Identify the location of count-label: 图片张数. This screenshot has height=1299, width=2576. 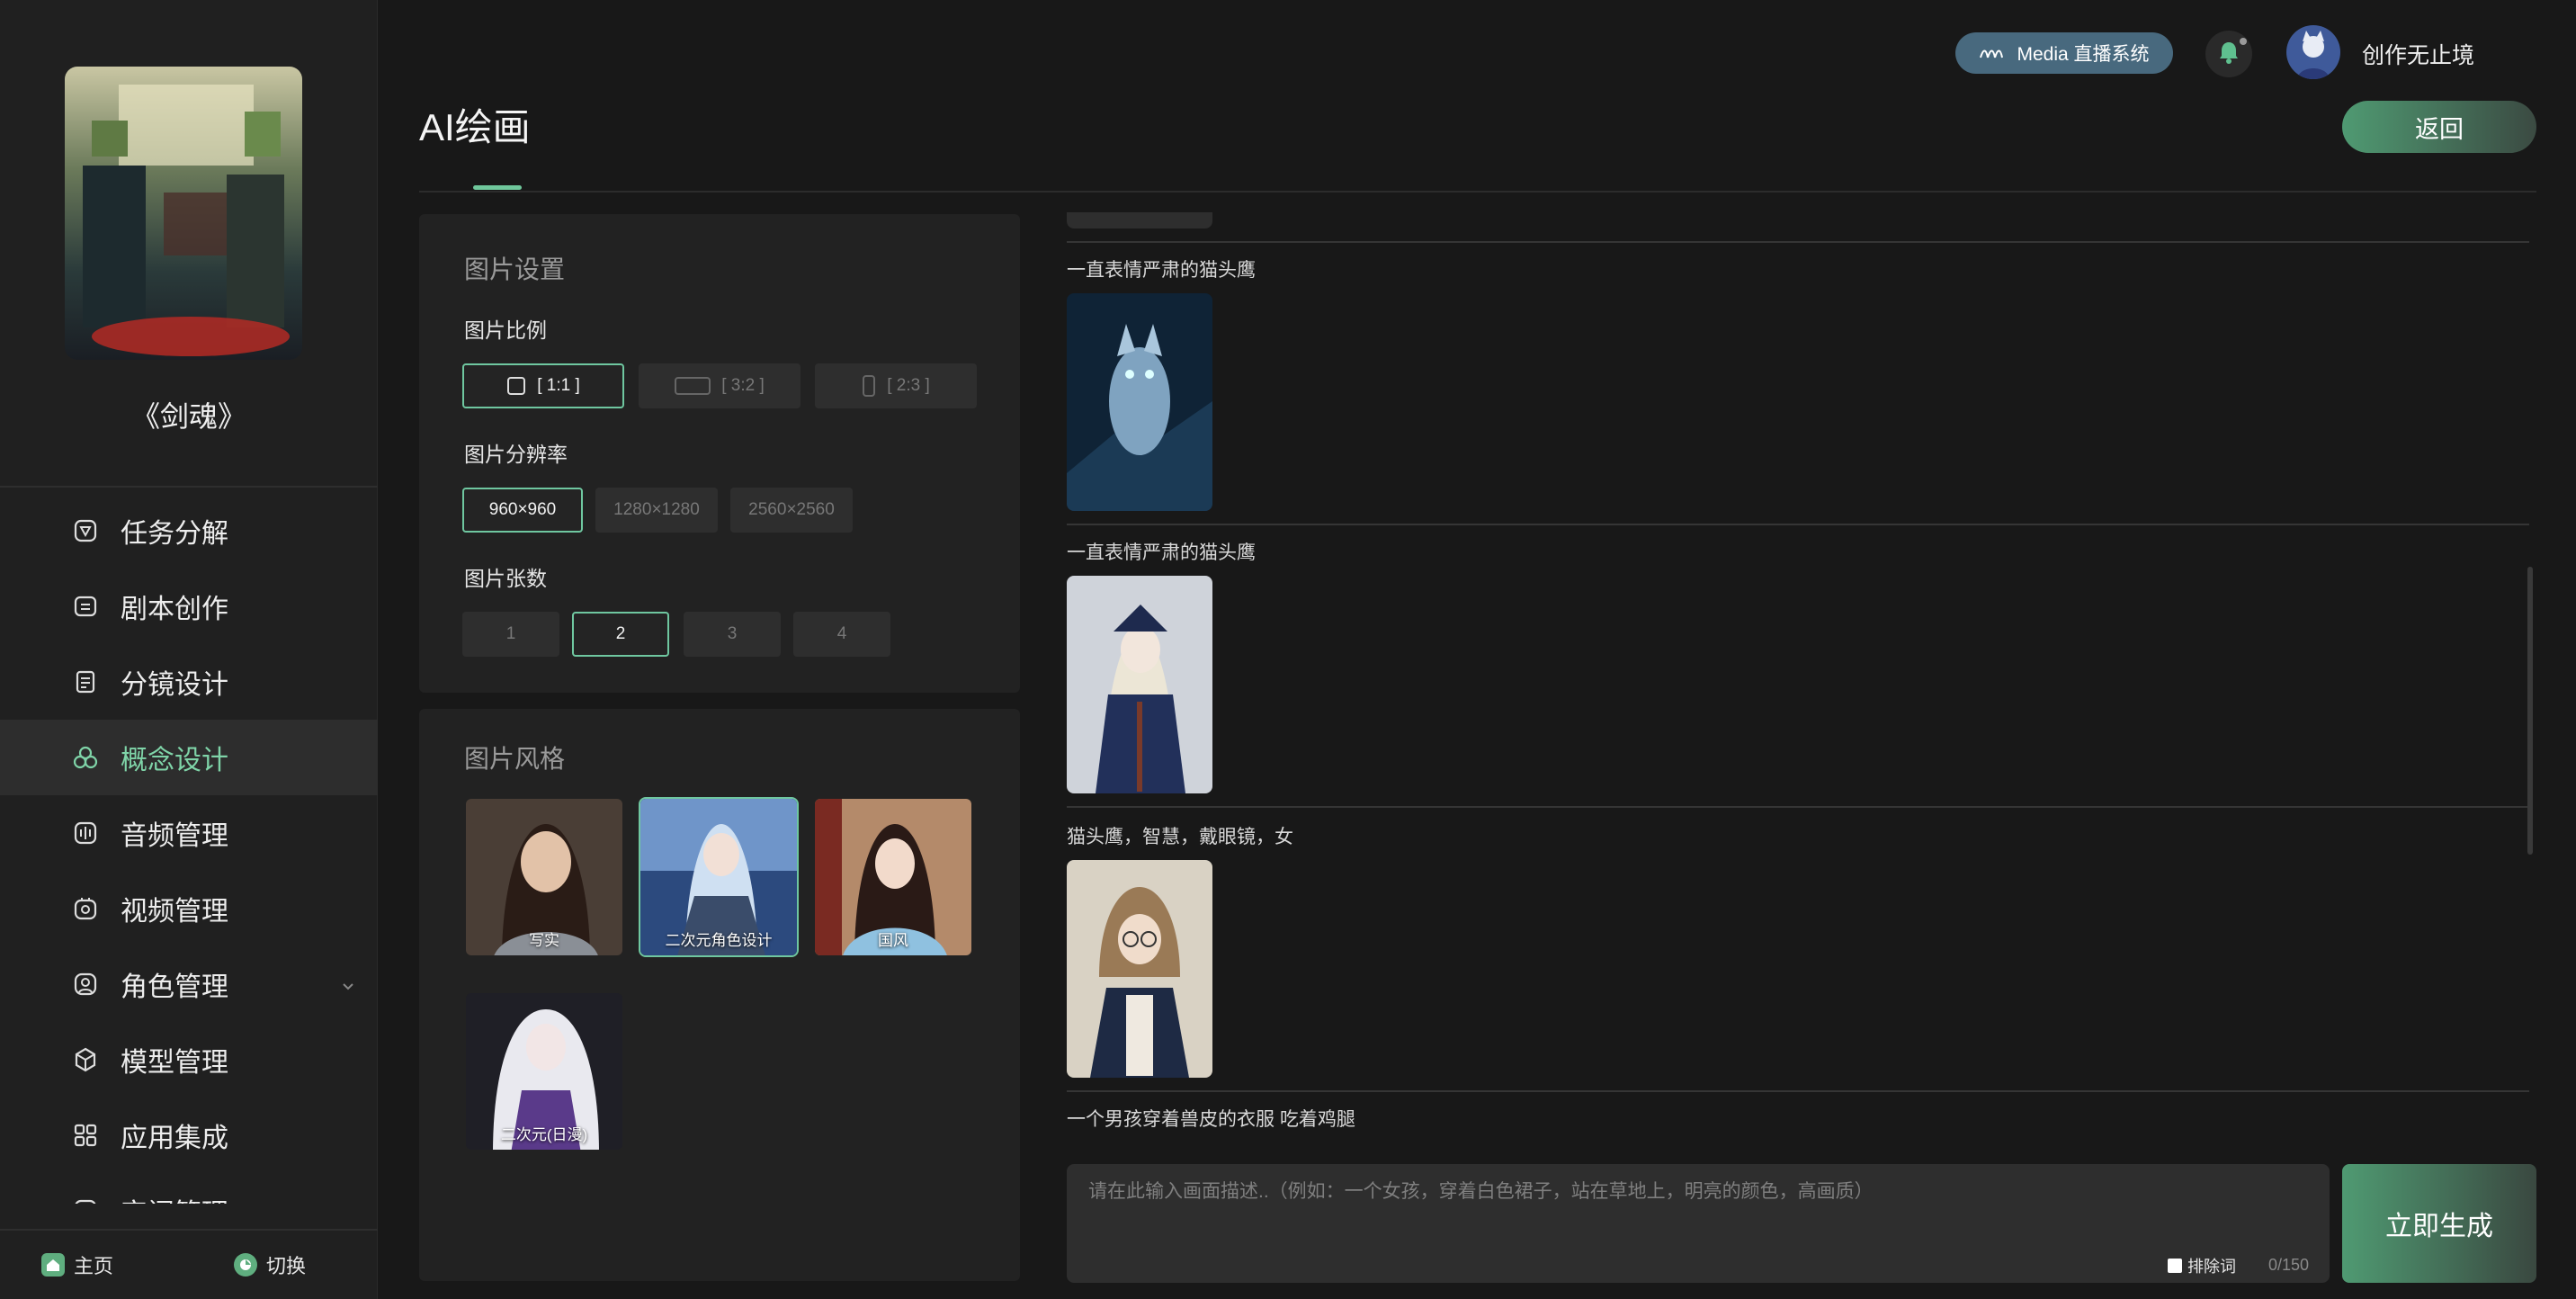
(505, 578).